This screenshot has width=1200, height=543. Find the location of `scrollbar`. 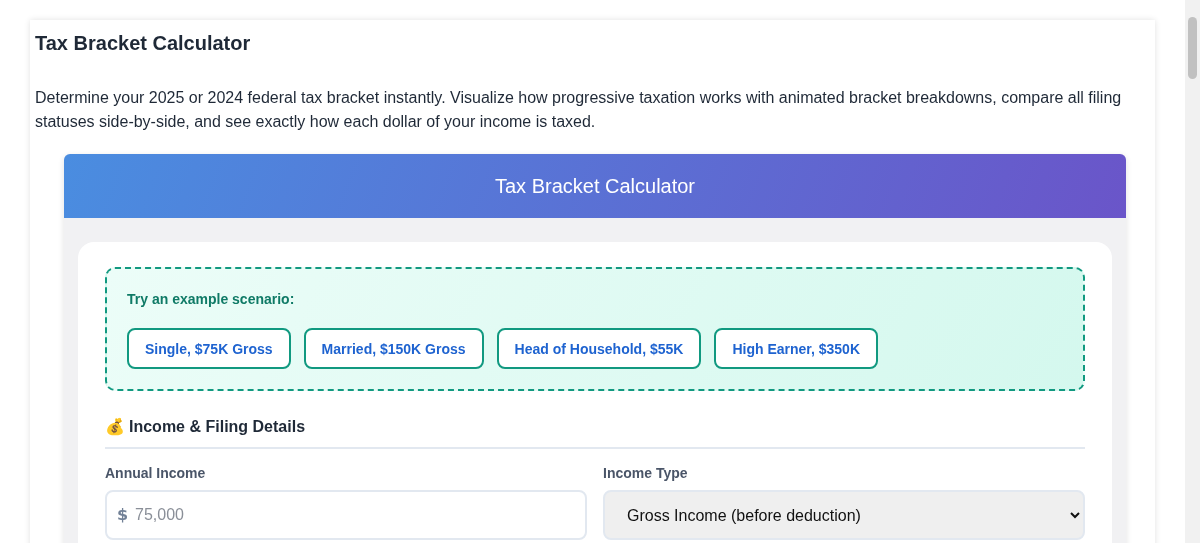

scrollbar is located at coordinates (1192, 271).